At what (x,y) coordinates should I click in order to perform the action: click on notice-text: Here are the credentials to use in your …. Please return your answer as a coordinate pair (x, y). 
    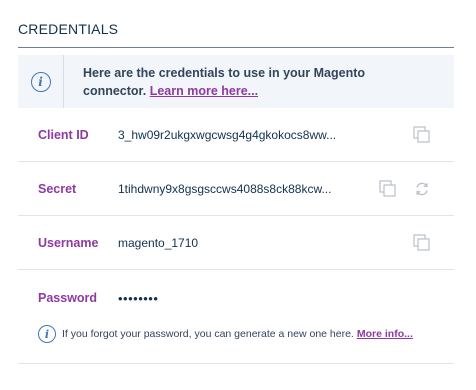
    Looking at the image, I should click on (244, 82).